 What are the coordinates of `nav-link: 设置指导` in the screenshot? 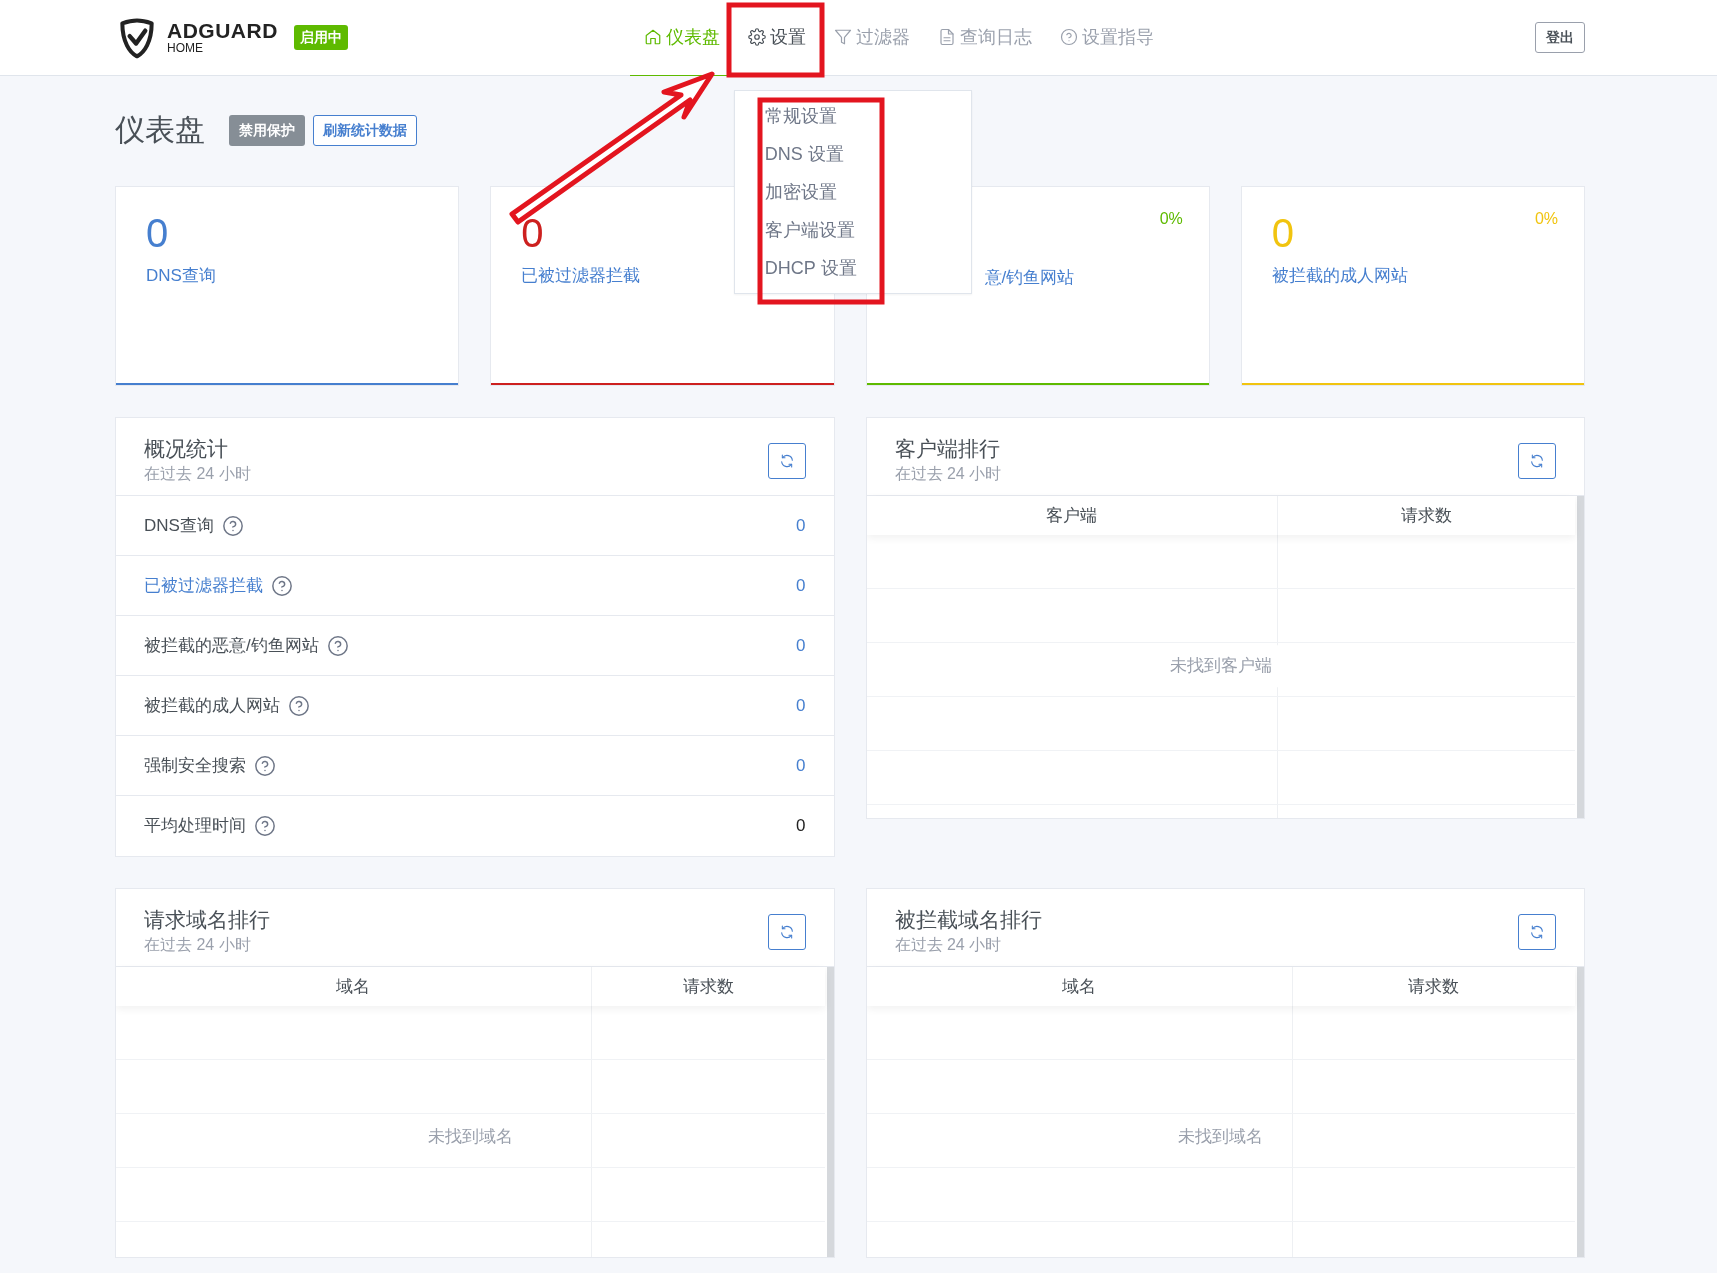 It's located at (1106, 38).